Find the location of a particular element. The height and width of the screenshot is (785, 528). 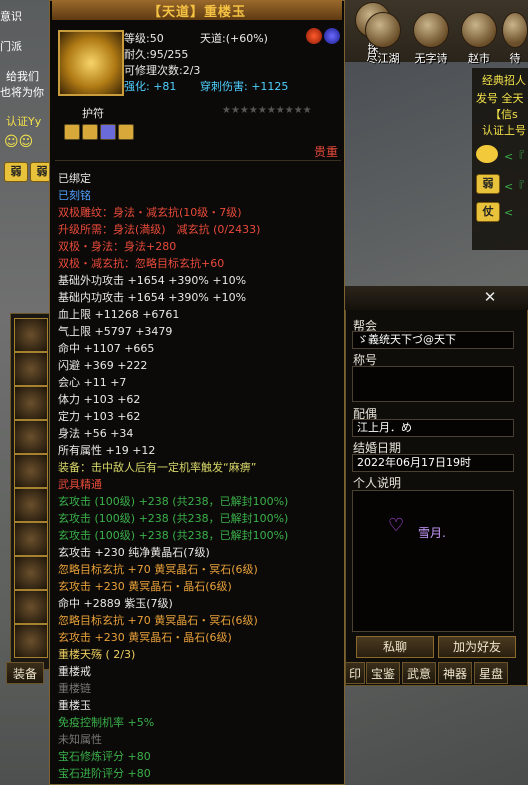

chat-line: 意识 is located at coordinates (11, 16).